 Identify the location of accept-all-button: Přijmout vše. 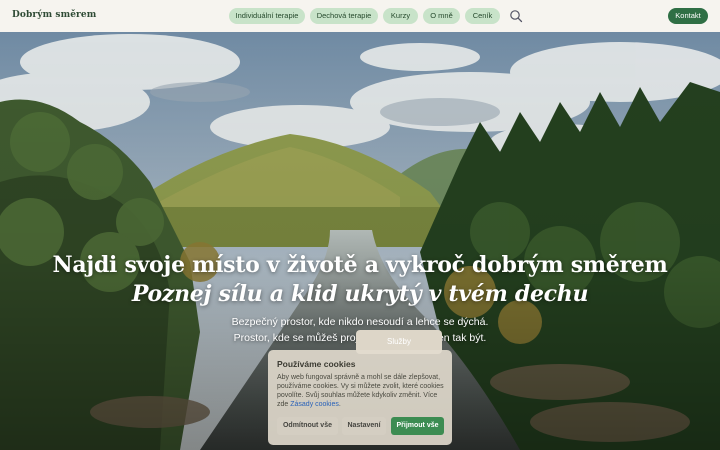
(417, 426).